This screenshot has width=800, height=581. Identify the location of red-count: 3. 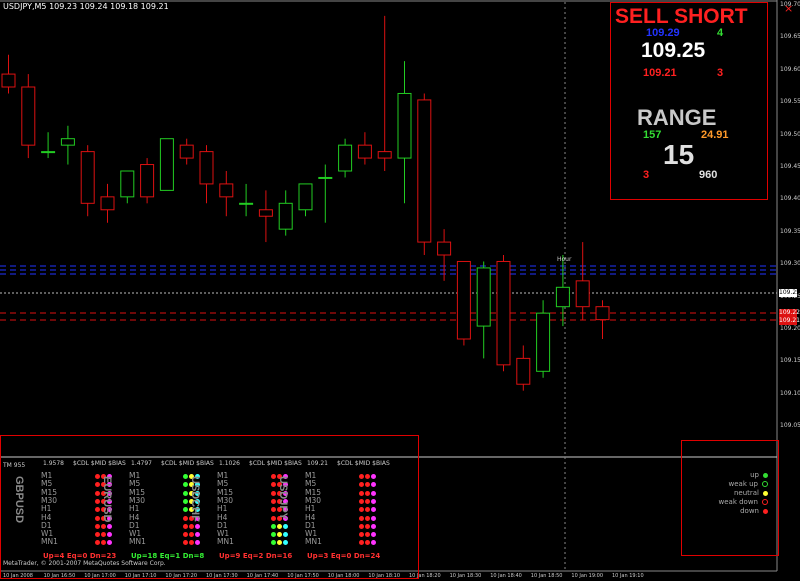
(720, 73).